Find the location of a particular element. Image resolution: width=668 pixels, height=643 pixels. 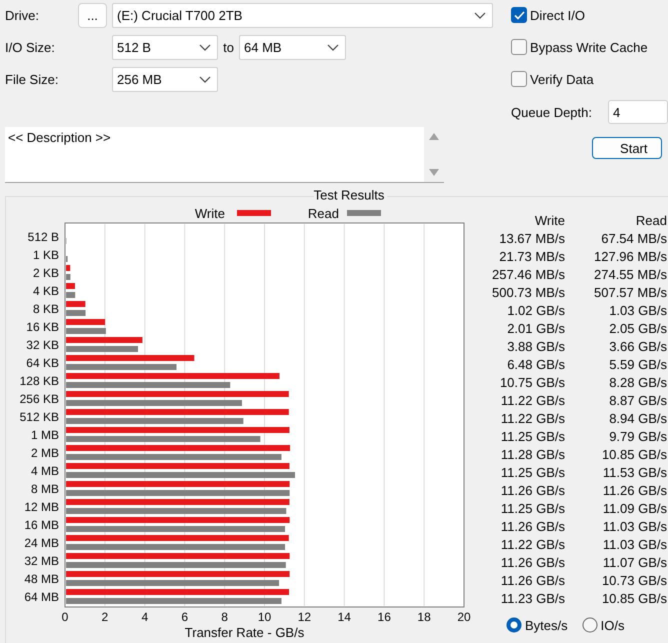

read-rate: 11.26 GB/s is located at coordinates (634, 490).